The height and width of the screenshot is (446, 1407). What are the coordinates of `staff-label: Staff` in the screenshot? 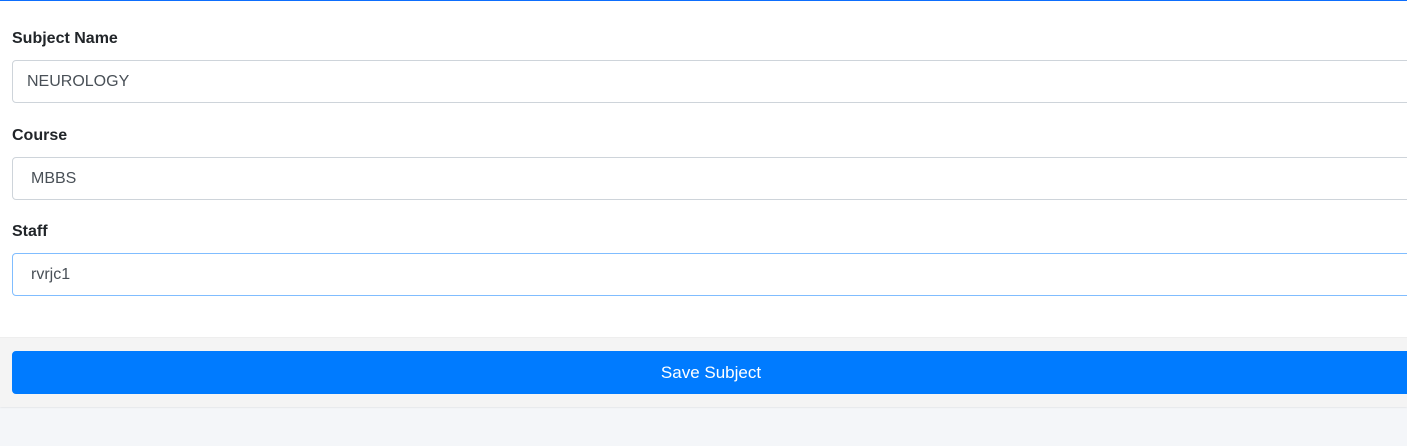 It's located at (30, 231).